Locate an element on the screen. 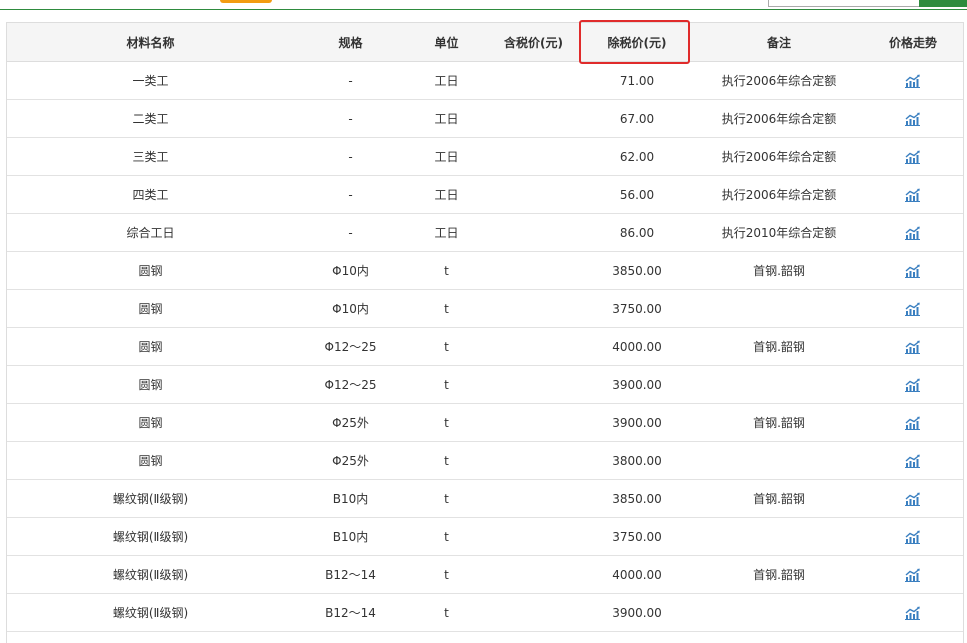 Image resolution: width=967 pixels, height=643 pixels. cell-name: 综合工日 is located at coordinates (150, 233).